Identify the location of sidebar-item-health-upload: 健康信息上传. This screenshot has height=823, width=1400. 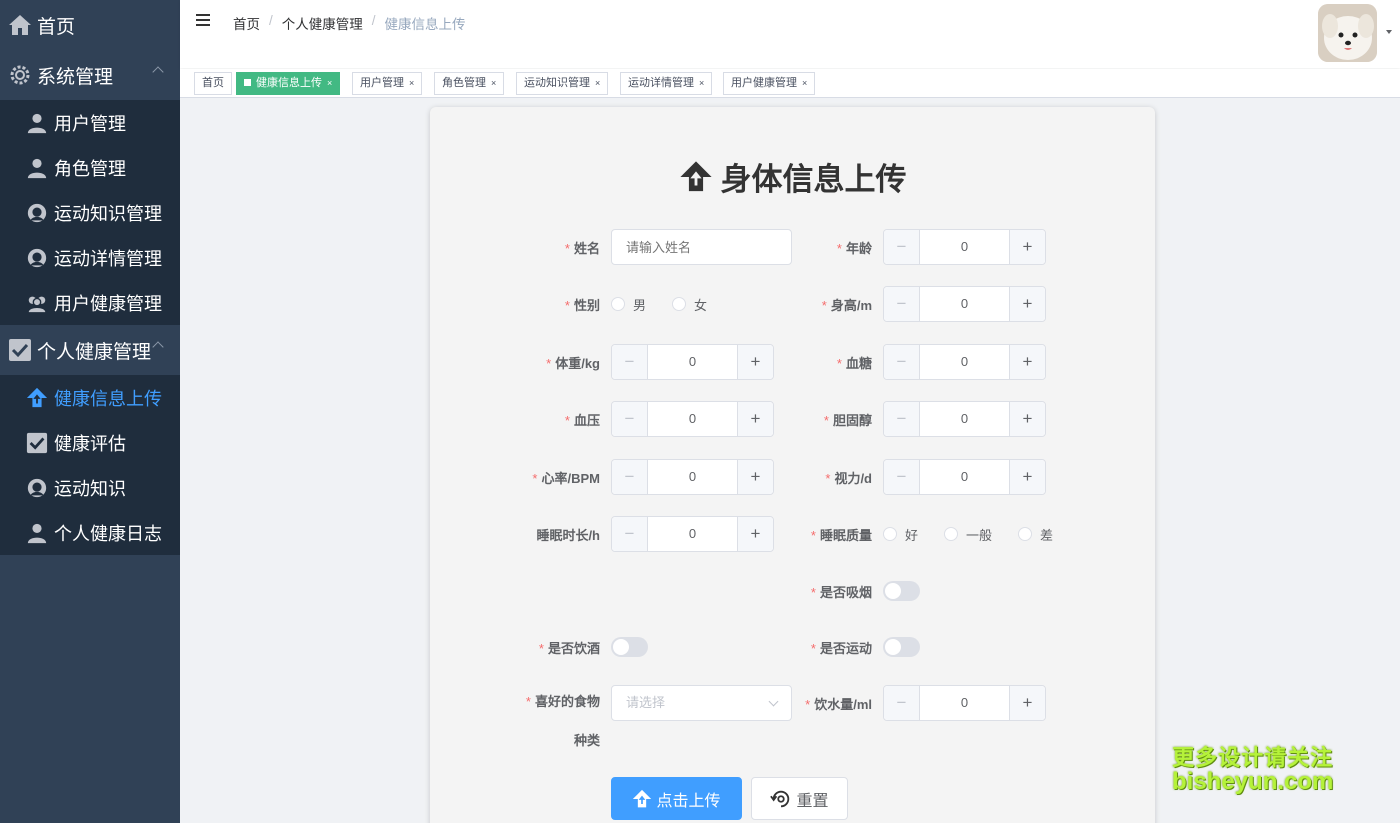
(90, 397).